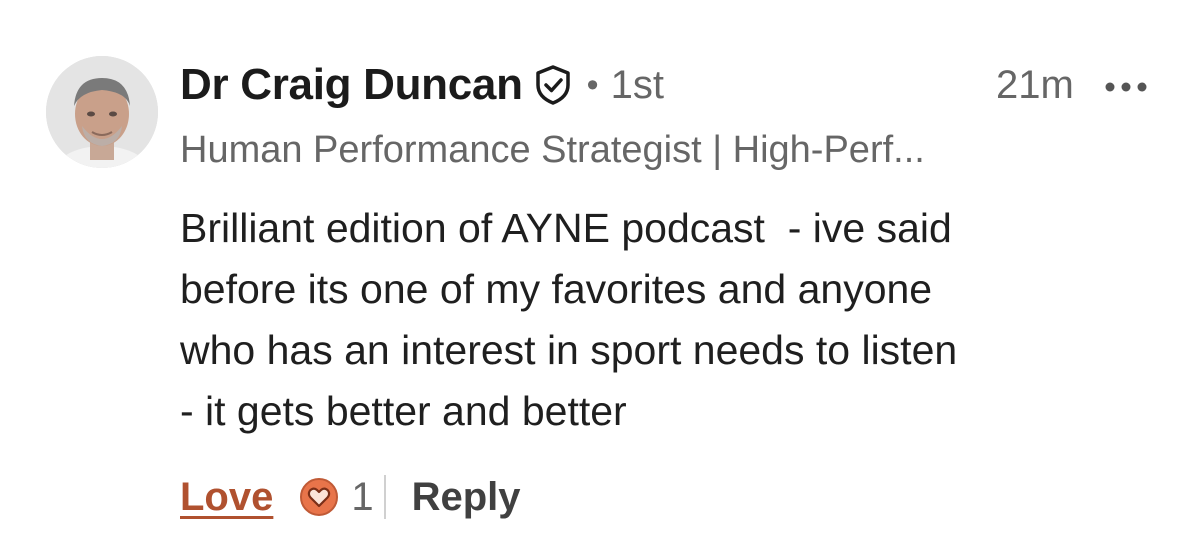 This screenshot has width=1200, height=552. What do you see at coordinates (637, 84) in the screenshot?
I see `connection-degree: 1st` at bounding box center [637, 84].